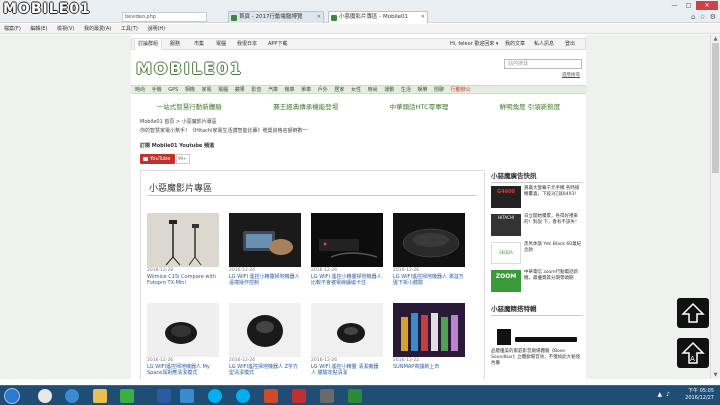 This screenshot has width=720, height=405. Describe the element at coordinates (265, 370) in the screenshot. I see `video-title: LG WIFI遙控掃地機器人 Z字方型清潔模式` at that location.